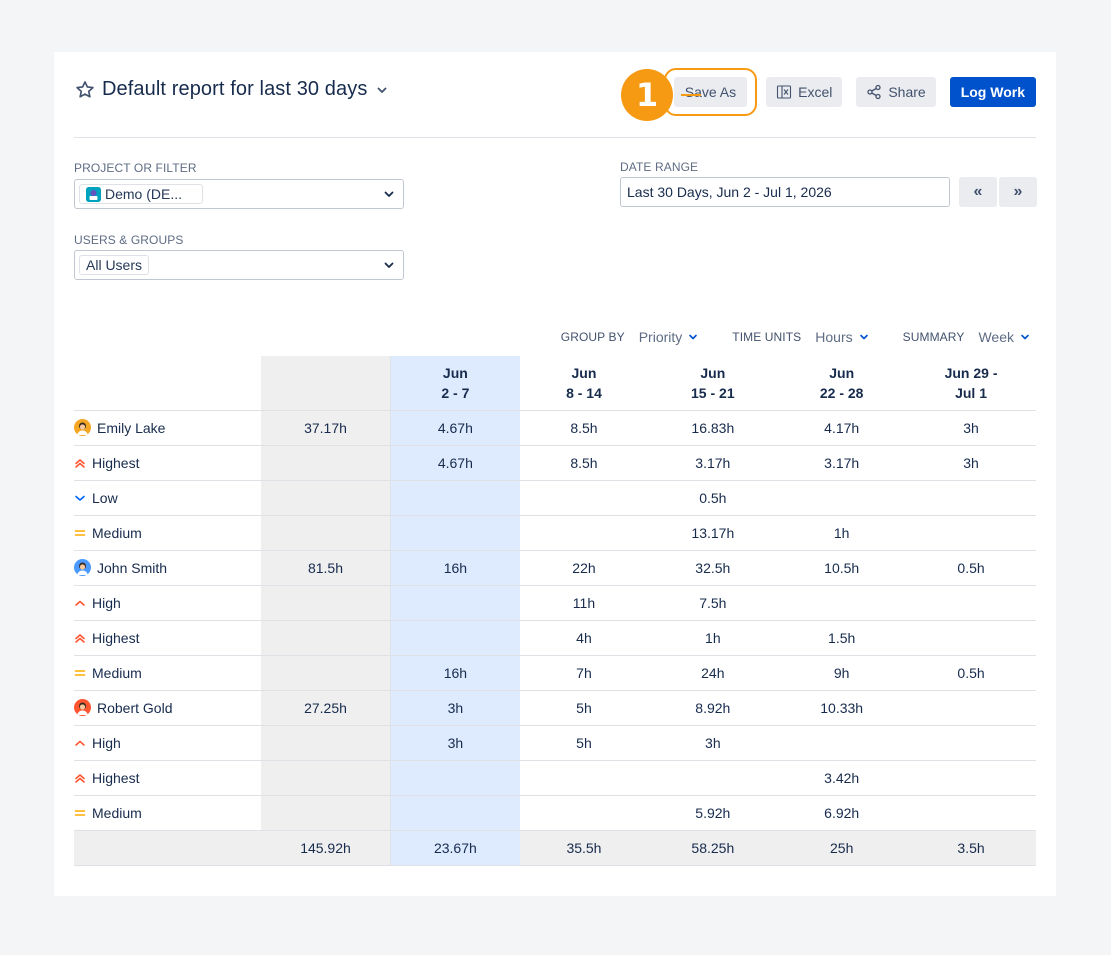 This screenshot has height=955, width=1111. Describe the element at coordinates (978, 192) in the screenshot. I see `previous-period-button: «` at that location.